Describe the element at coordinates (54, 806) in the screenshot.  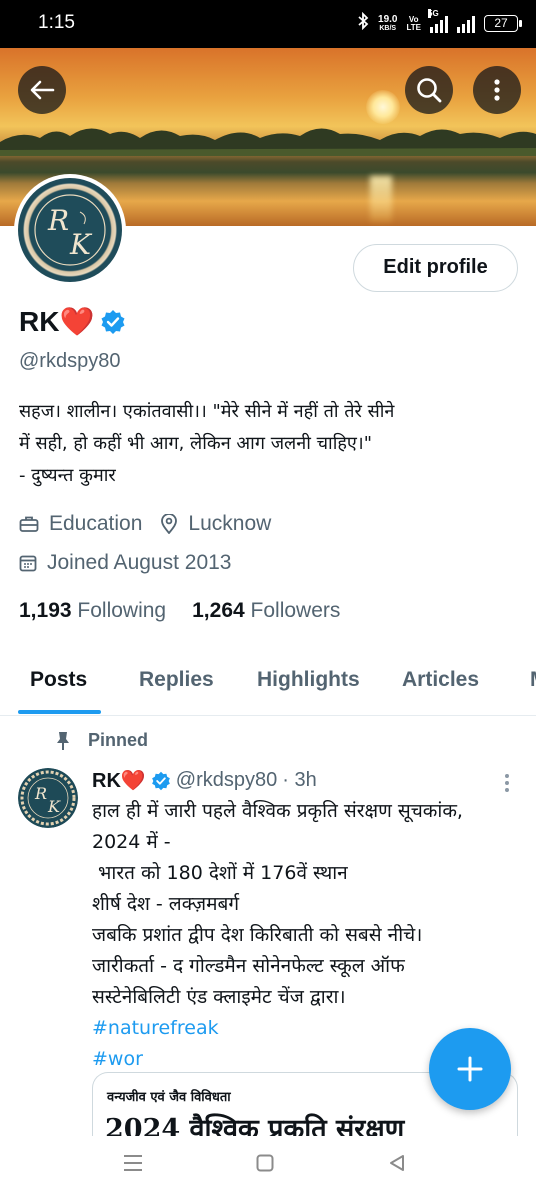
I see `small-avatar-letter-k: K` at that location.